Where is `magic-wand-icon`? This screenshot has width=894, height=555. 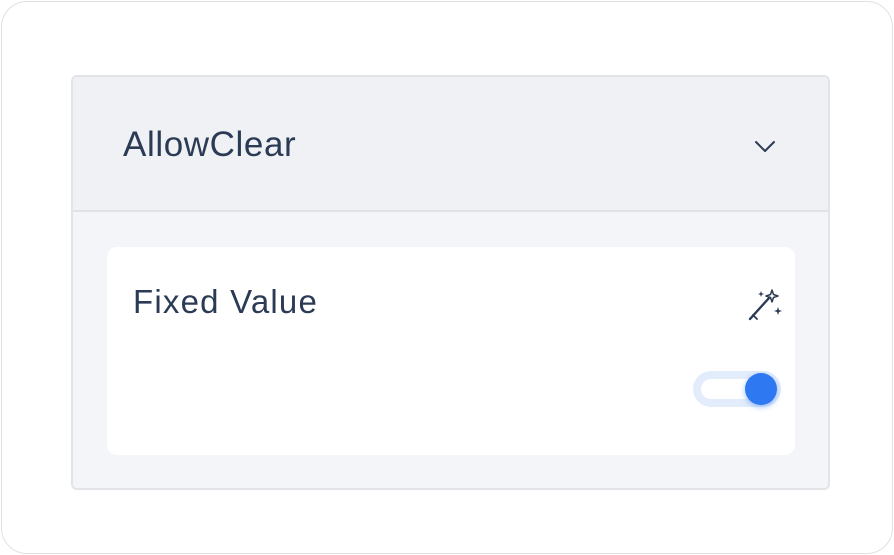 magic-wand-icon is located at coordinates (764, 305).